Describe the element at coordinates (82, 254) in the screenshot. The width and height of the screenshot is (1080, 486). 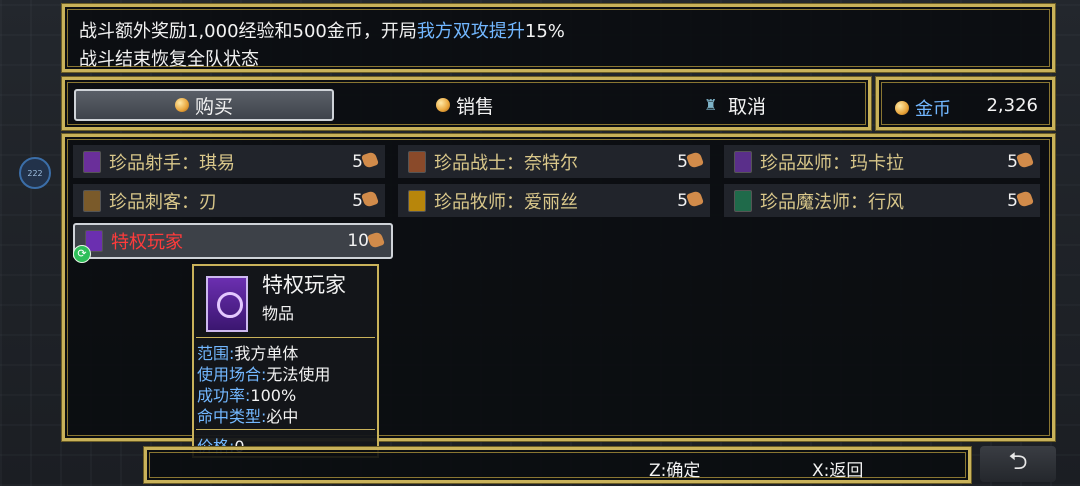
I see `sync-icon: ⟳` at that location.